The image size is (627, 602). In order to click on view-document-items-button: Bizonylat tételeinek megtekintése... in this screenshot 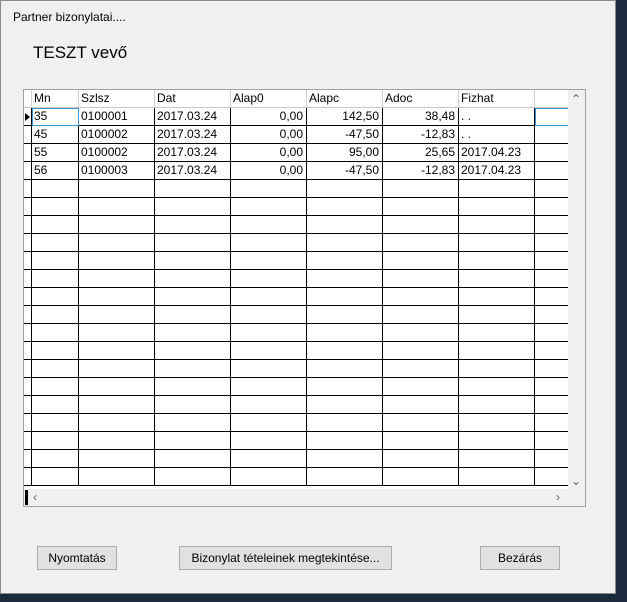, I will do `click(285, 558)`.